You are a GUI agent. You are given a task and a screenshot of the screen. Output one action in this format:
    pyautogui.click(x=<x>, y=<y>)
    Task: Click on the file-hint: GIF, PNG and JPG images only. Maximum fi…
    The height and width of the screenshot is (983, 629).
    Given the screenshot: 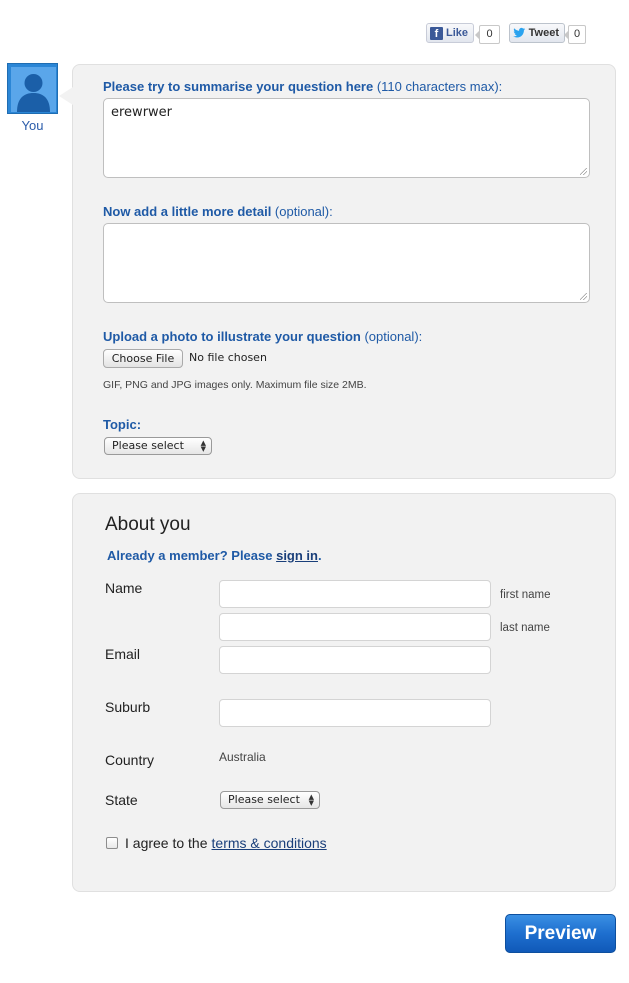 What is the action you would take?
    pyautogui.click(x=235, y=385)
    